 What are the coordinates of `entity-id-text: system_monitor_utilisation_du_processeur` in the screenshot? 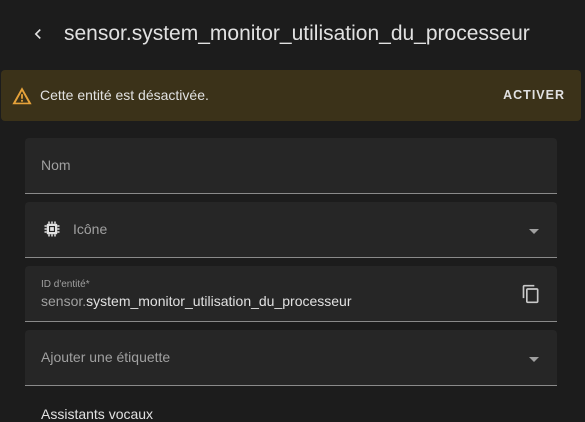 It's located at (219, 301).